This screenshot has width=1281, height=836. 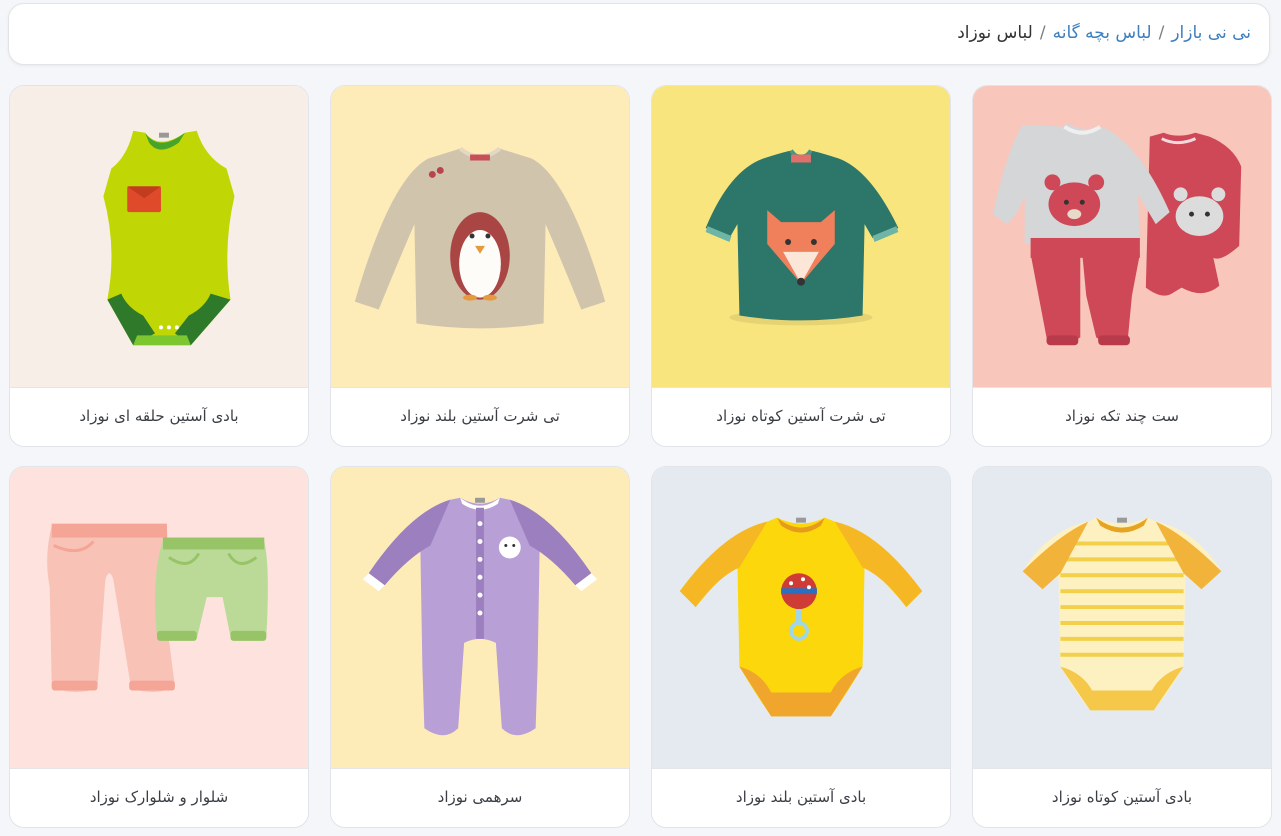 I want to click on product-card: سرهمی نوزاد, so click(x=480, y=647).